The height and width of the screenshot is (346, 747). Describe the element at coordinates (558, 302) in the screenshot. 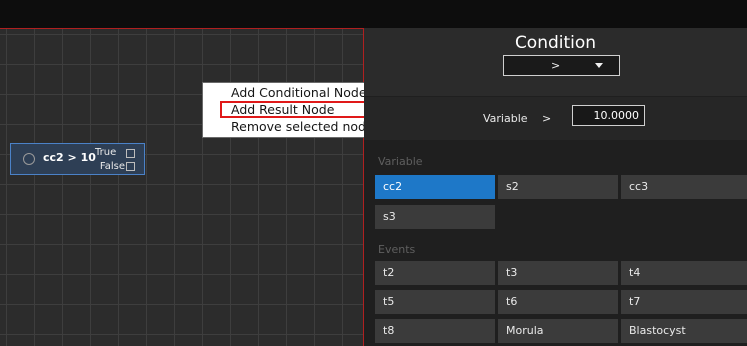

I see `event-tile-t6: t6` at that location.